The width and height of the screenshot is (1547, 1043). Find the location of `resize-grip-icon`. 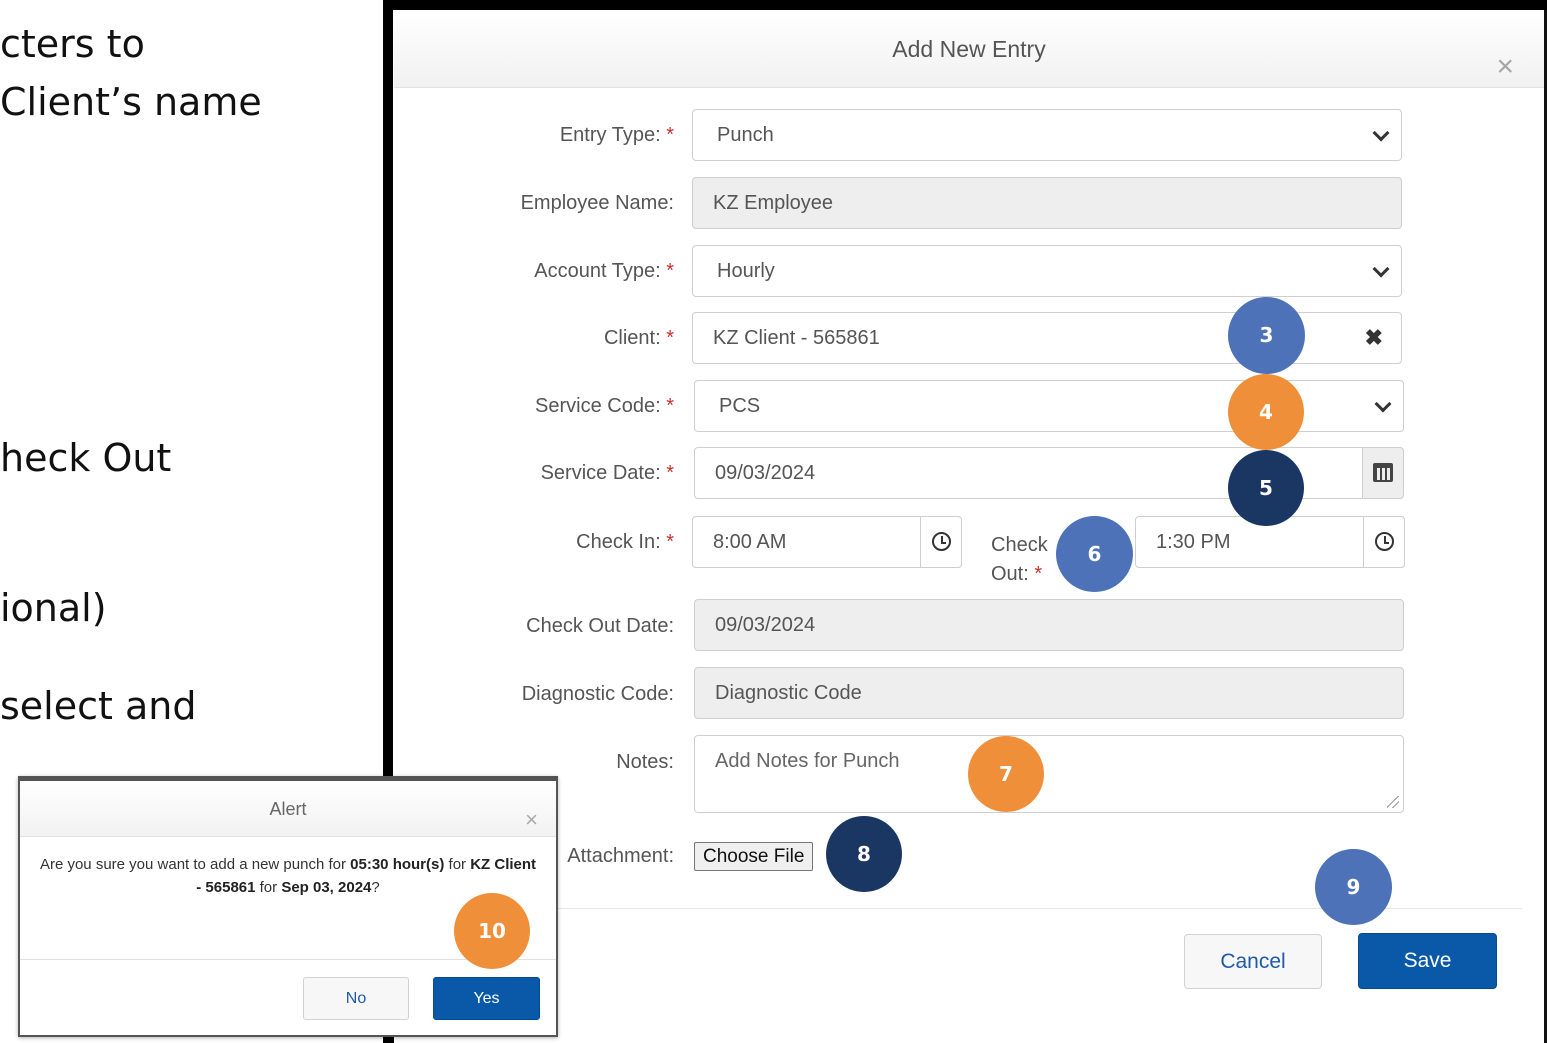

resize-grip-icon is located at coordinates (1393, 802).